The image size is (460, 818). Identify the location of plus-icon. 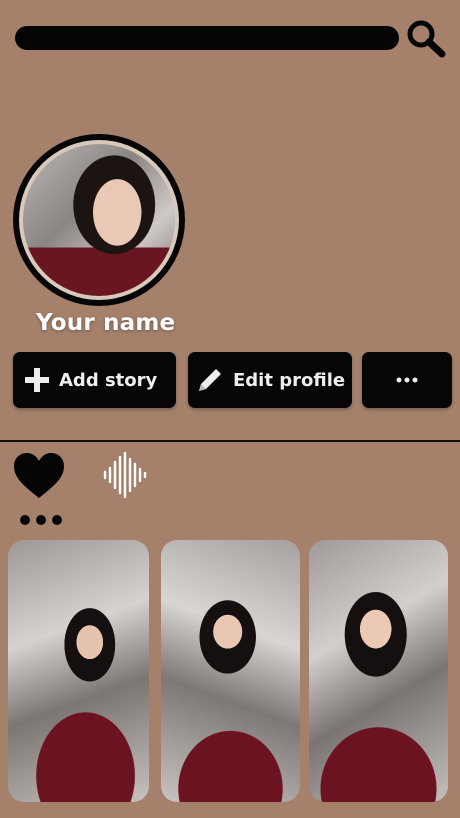
(37, 380).